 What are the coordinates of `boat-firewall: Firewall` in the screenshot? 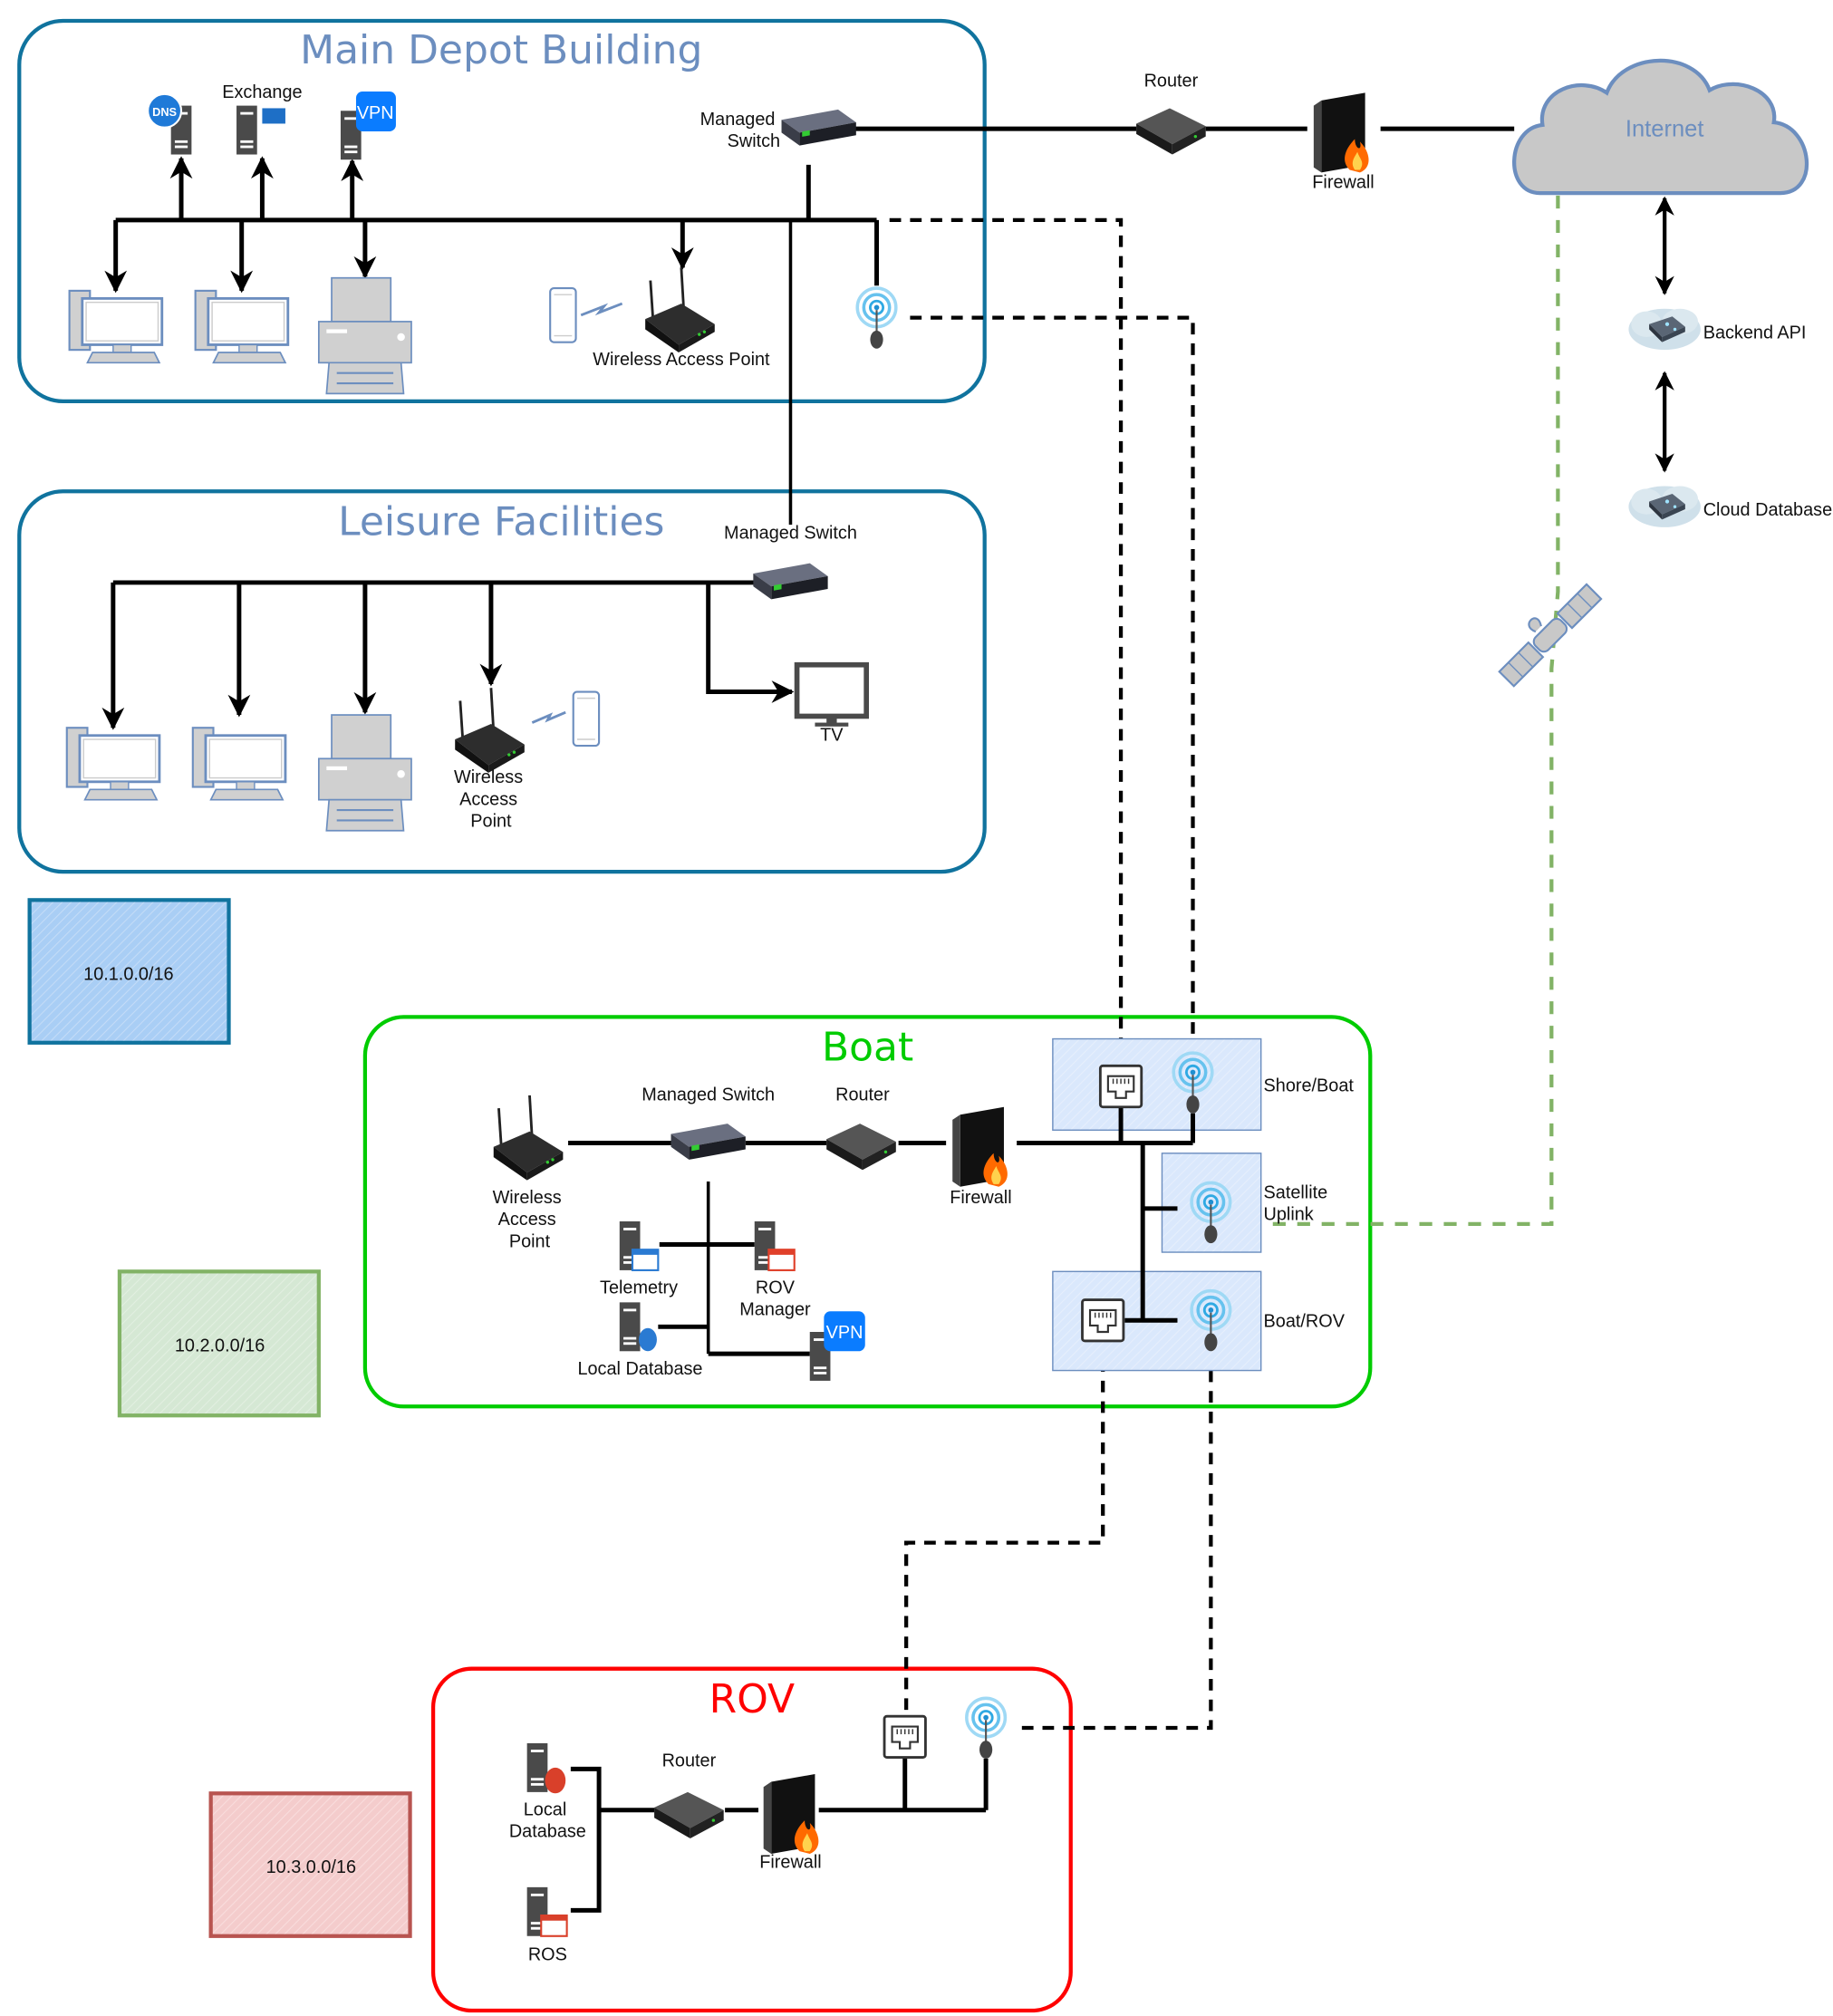 It's located at (981, 1157).